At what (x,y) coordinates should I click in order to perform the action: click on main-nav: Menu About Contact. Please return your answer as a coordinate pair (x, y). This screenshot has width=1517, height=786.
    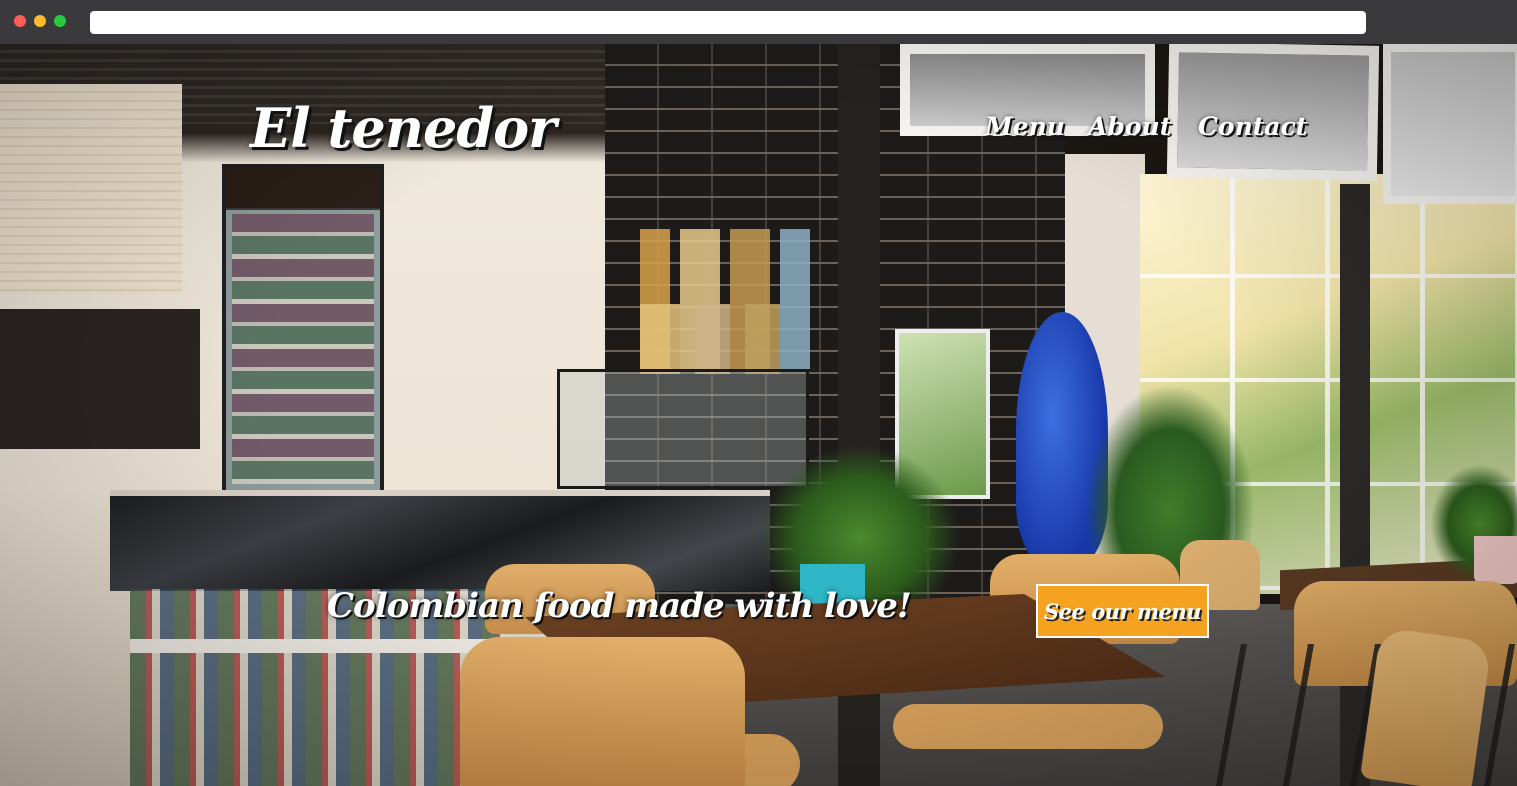
    Looking at the image, I should click on (758, 132).